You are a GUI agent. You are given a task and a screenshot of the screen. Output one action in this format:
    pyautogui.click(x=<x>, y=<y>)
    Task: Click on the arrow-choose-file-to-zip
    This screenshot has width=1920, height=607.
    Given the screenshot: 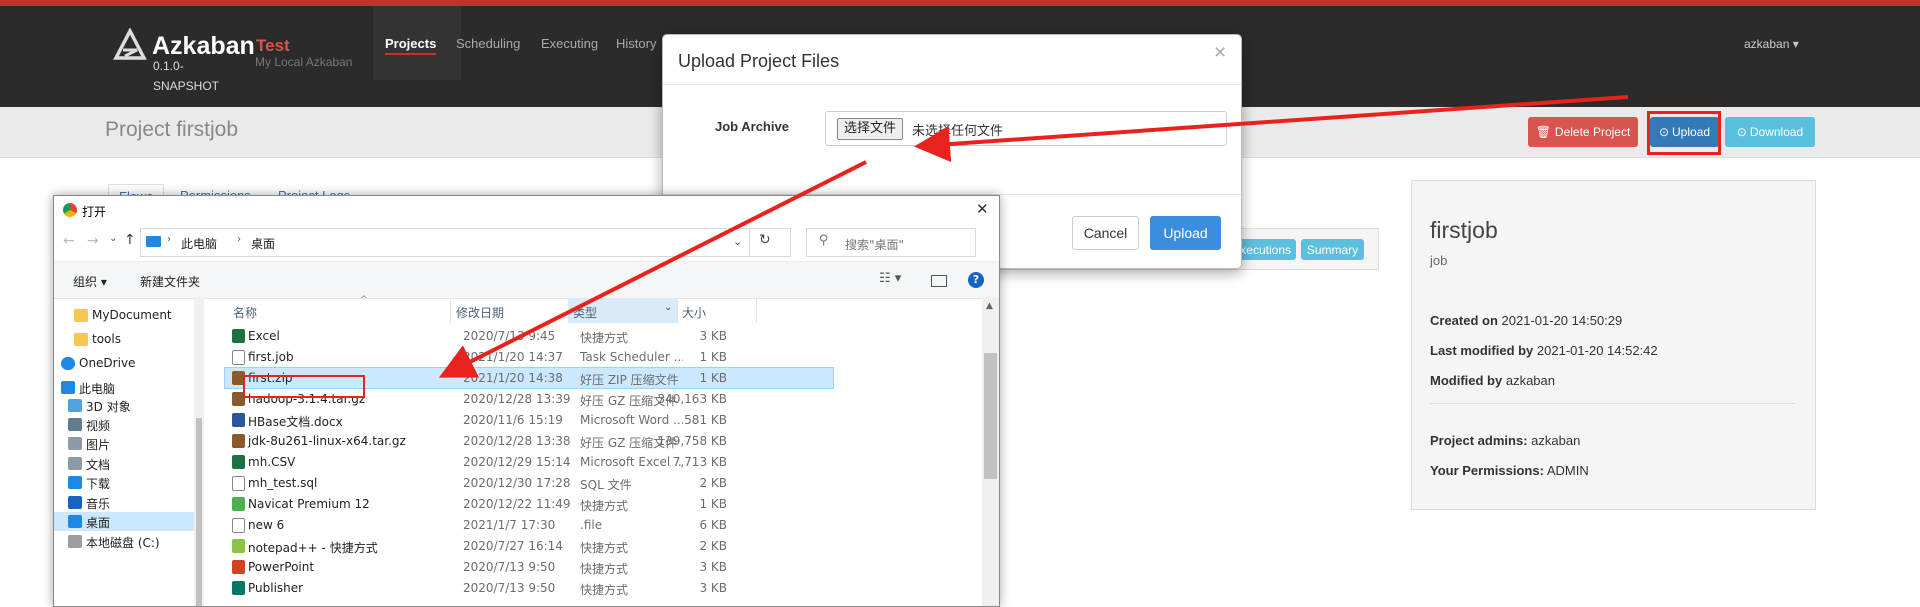 What is the action you would take?
    pyautogui.click(x=652, y=269)
    